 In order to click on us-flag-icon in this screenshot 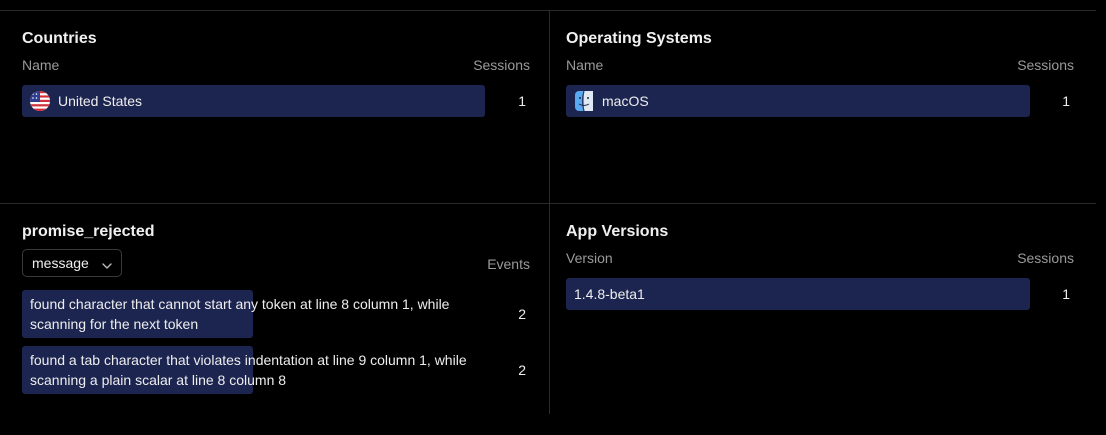, I will do `click(40, 101)`.